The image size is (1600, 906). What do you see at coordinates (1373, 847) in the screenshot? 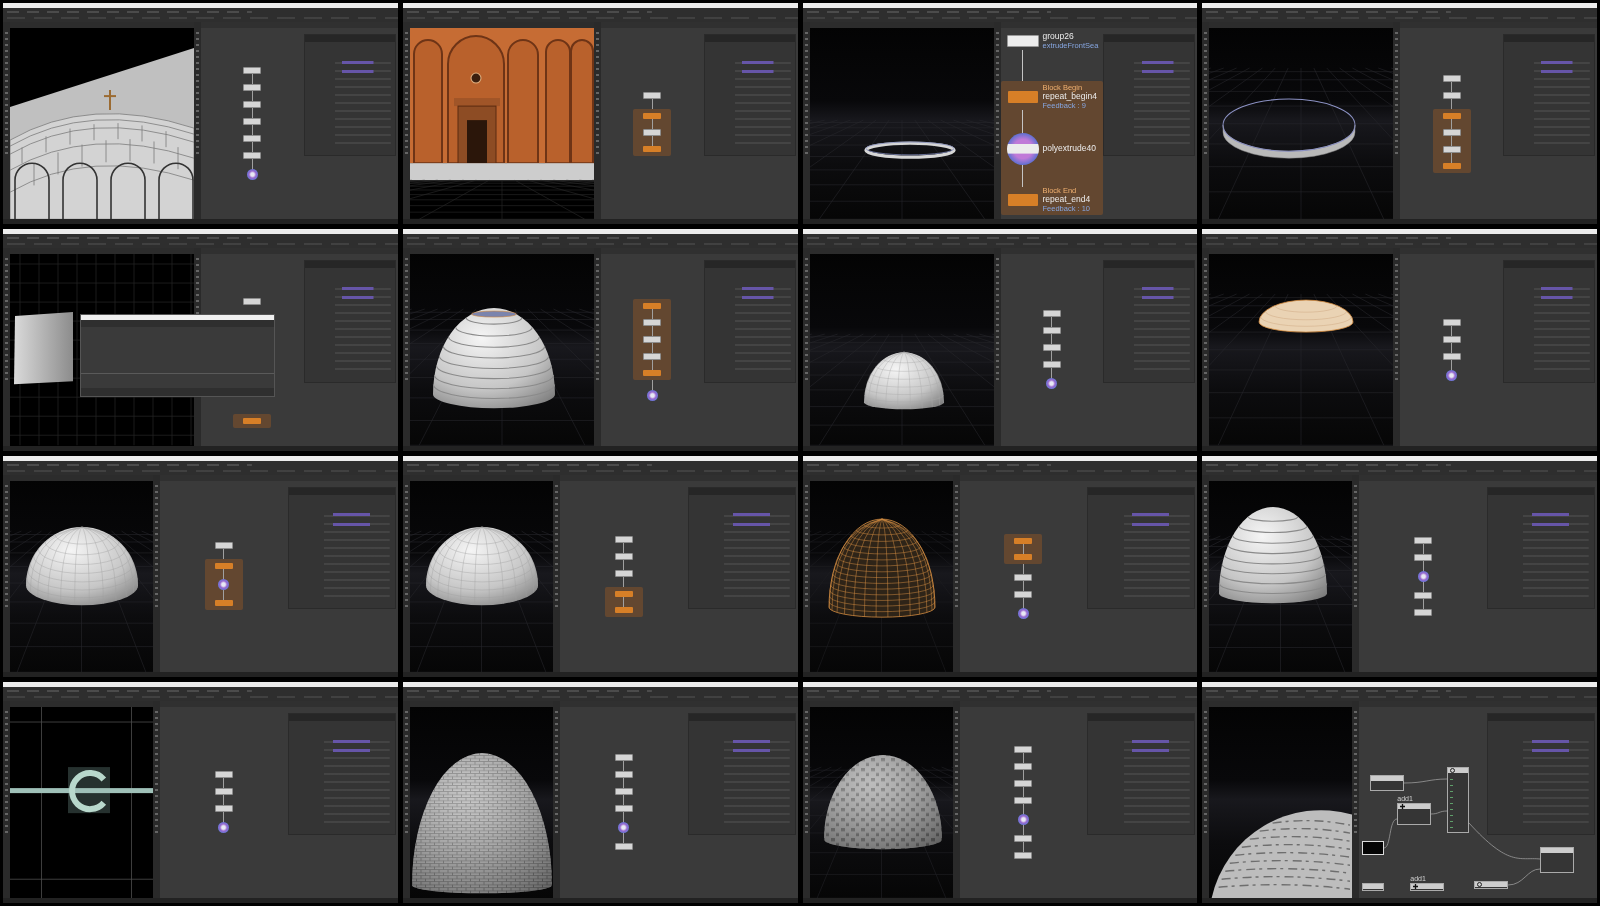
I see `color-swatch` at bounding box center [1373, 847].